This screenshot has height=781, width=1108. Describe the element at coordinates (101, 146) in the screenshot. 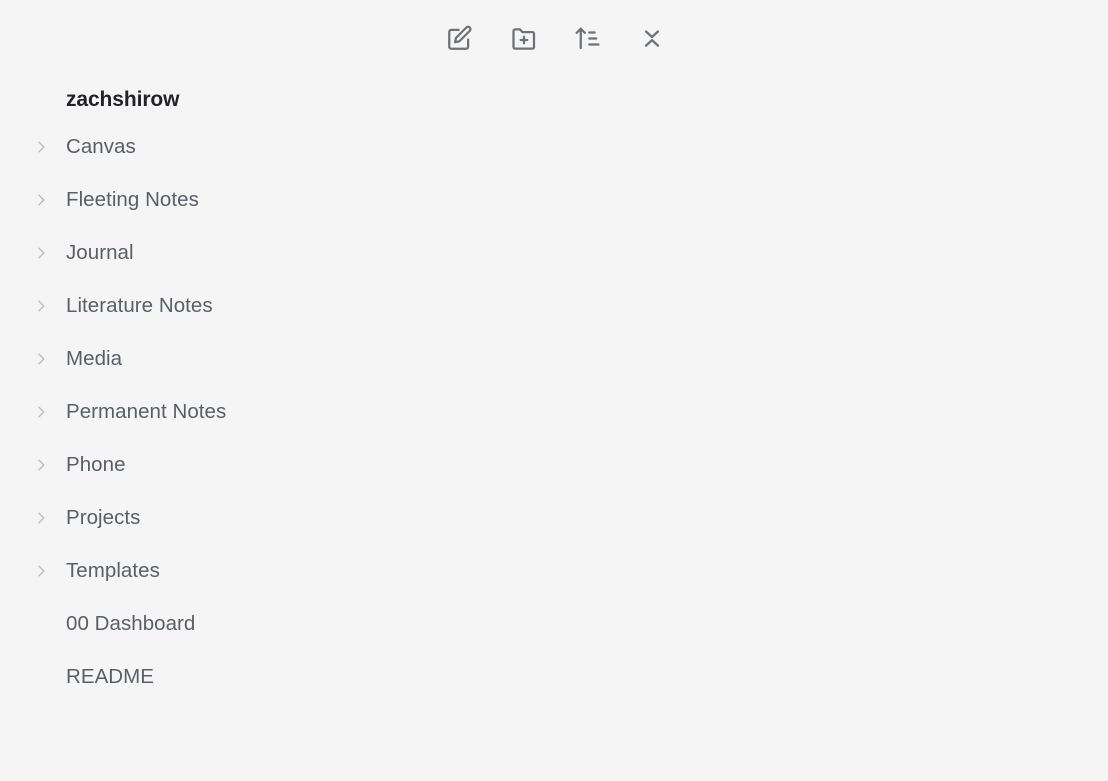

I see `tree-item-label: Canvas` at that location.